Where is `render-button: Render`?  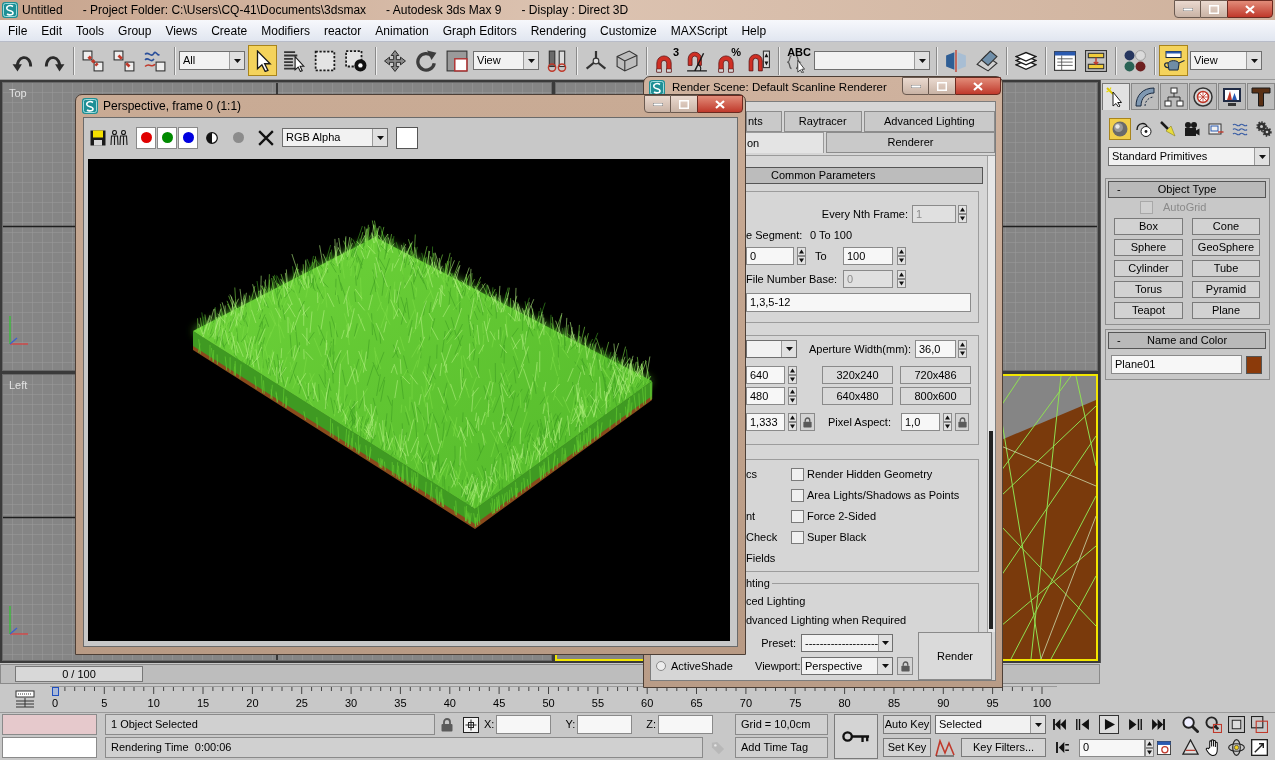
render-button: Render is located at coordinates (955, 656).